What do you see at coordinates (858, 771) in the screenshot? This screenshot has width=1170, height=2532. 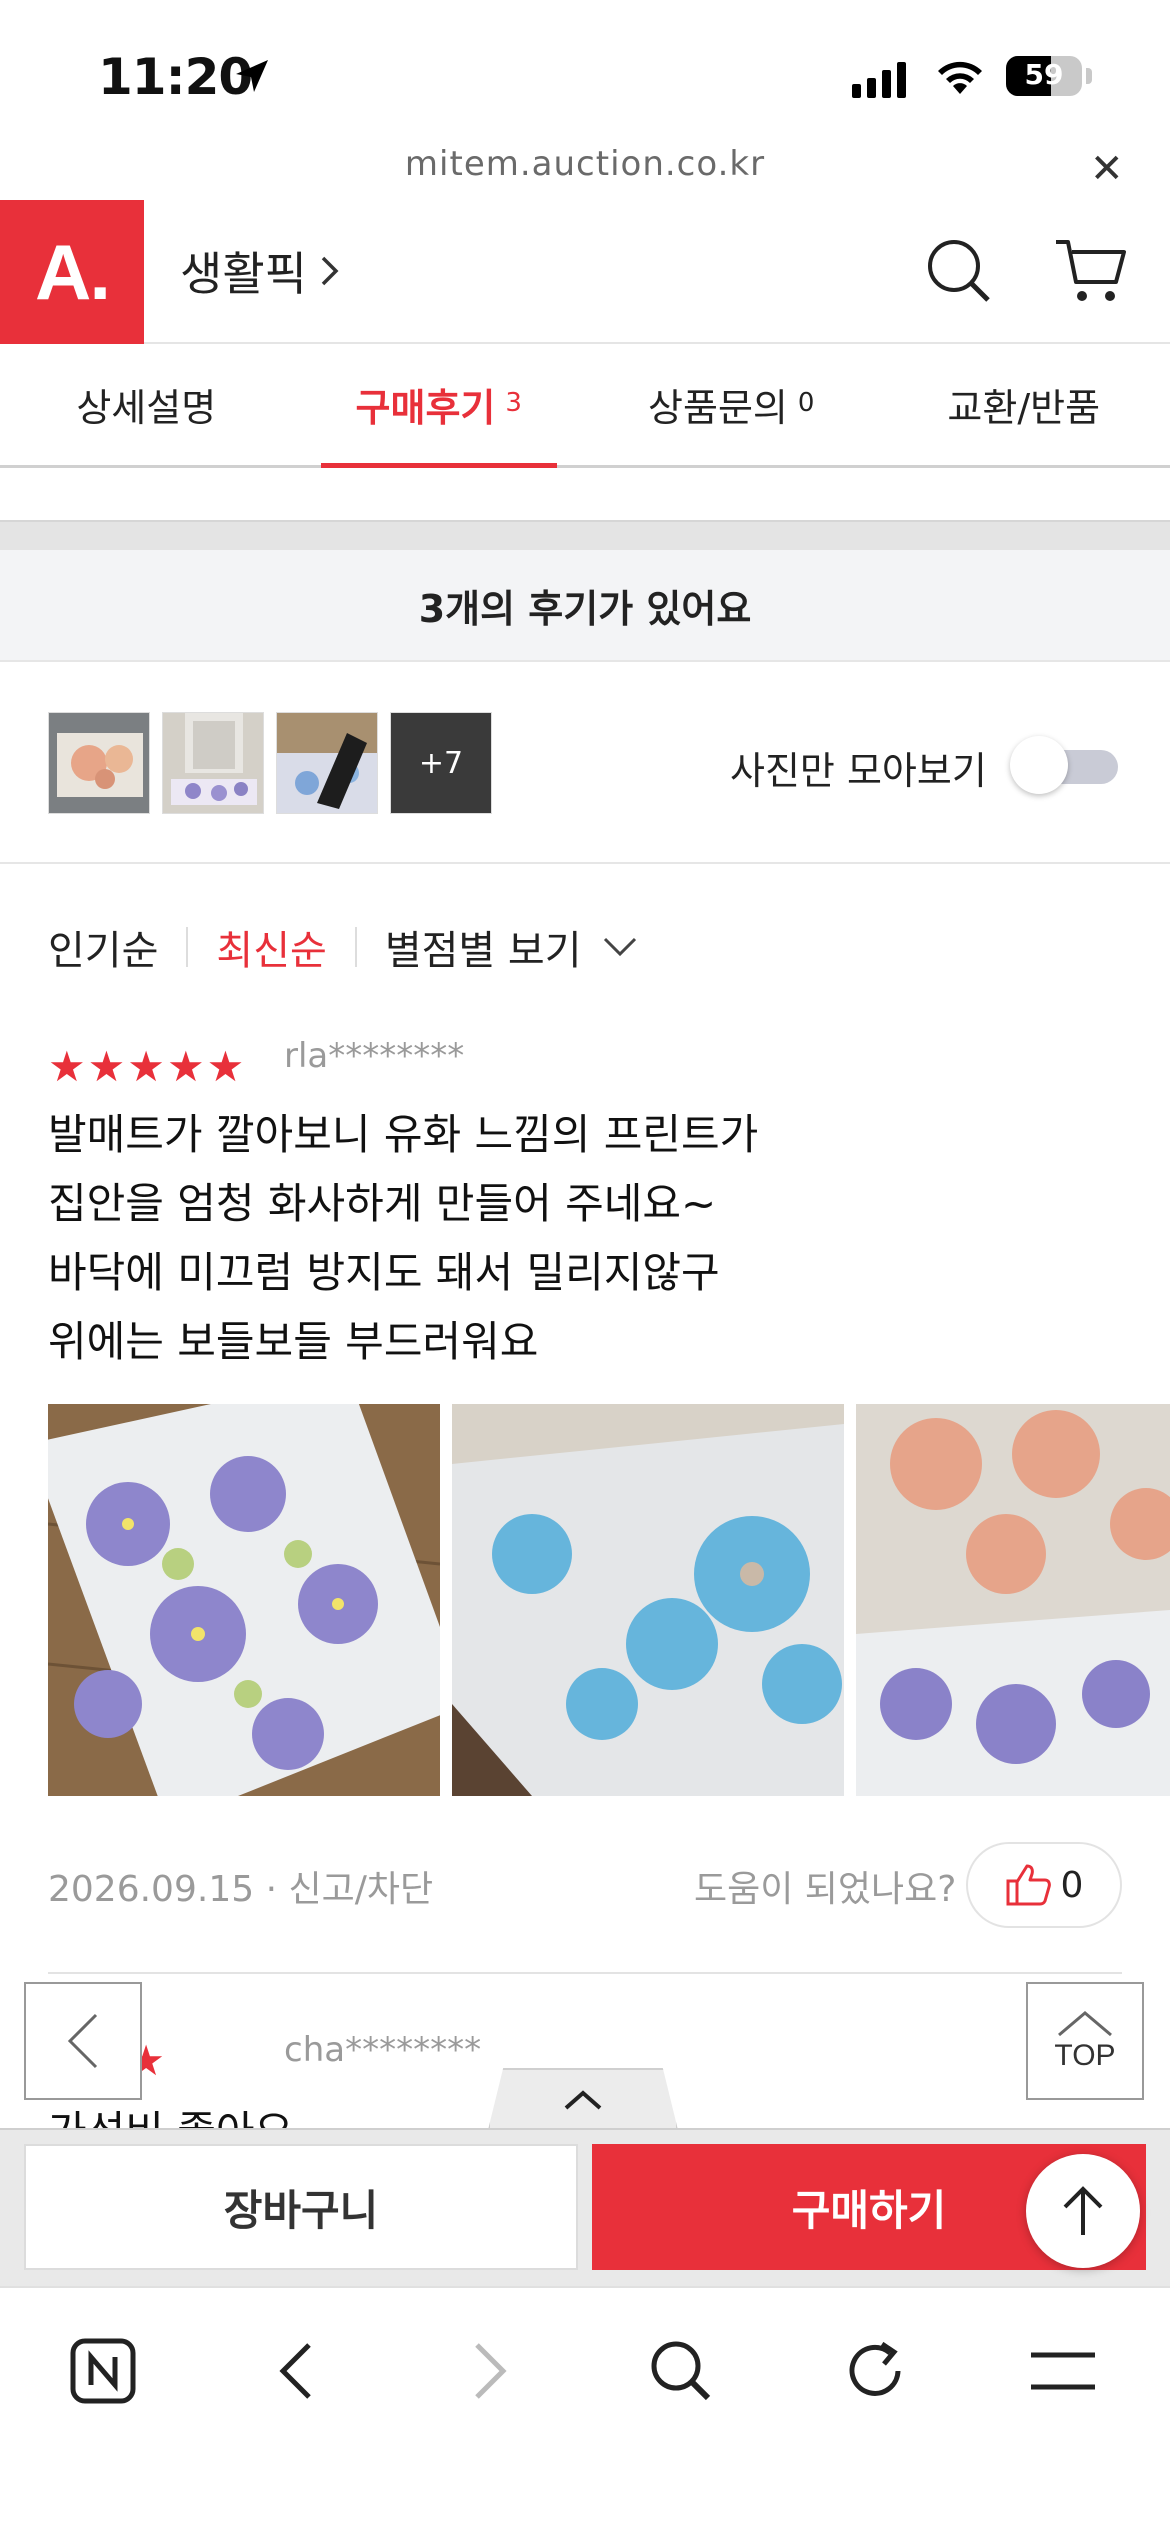 I see `photo-only-label: 사진만 모아보기` at bounding box center [858, 771].